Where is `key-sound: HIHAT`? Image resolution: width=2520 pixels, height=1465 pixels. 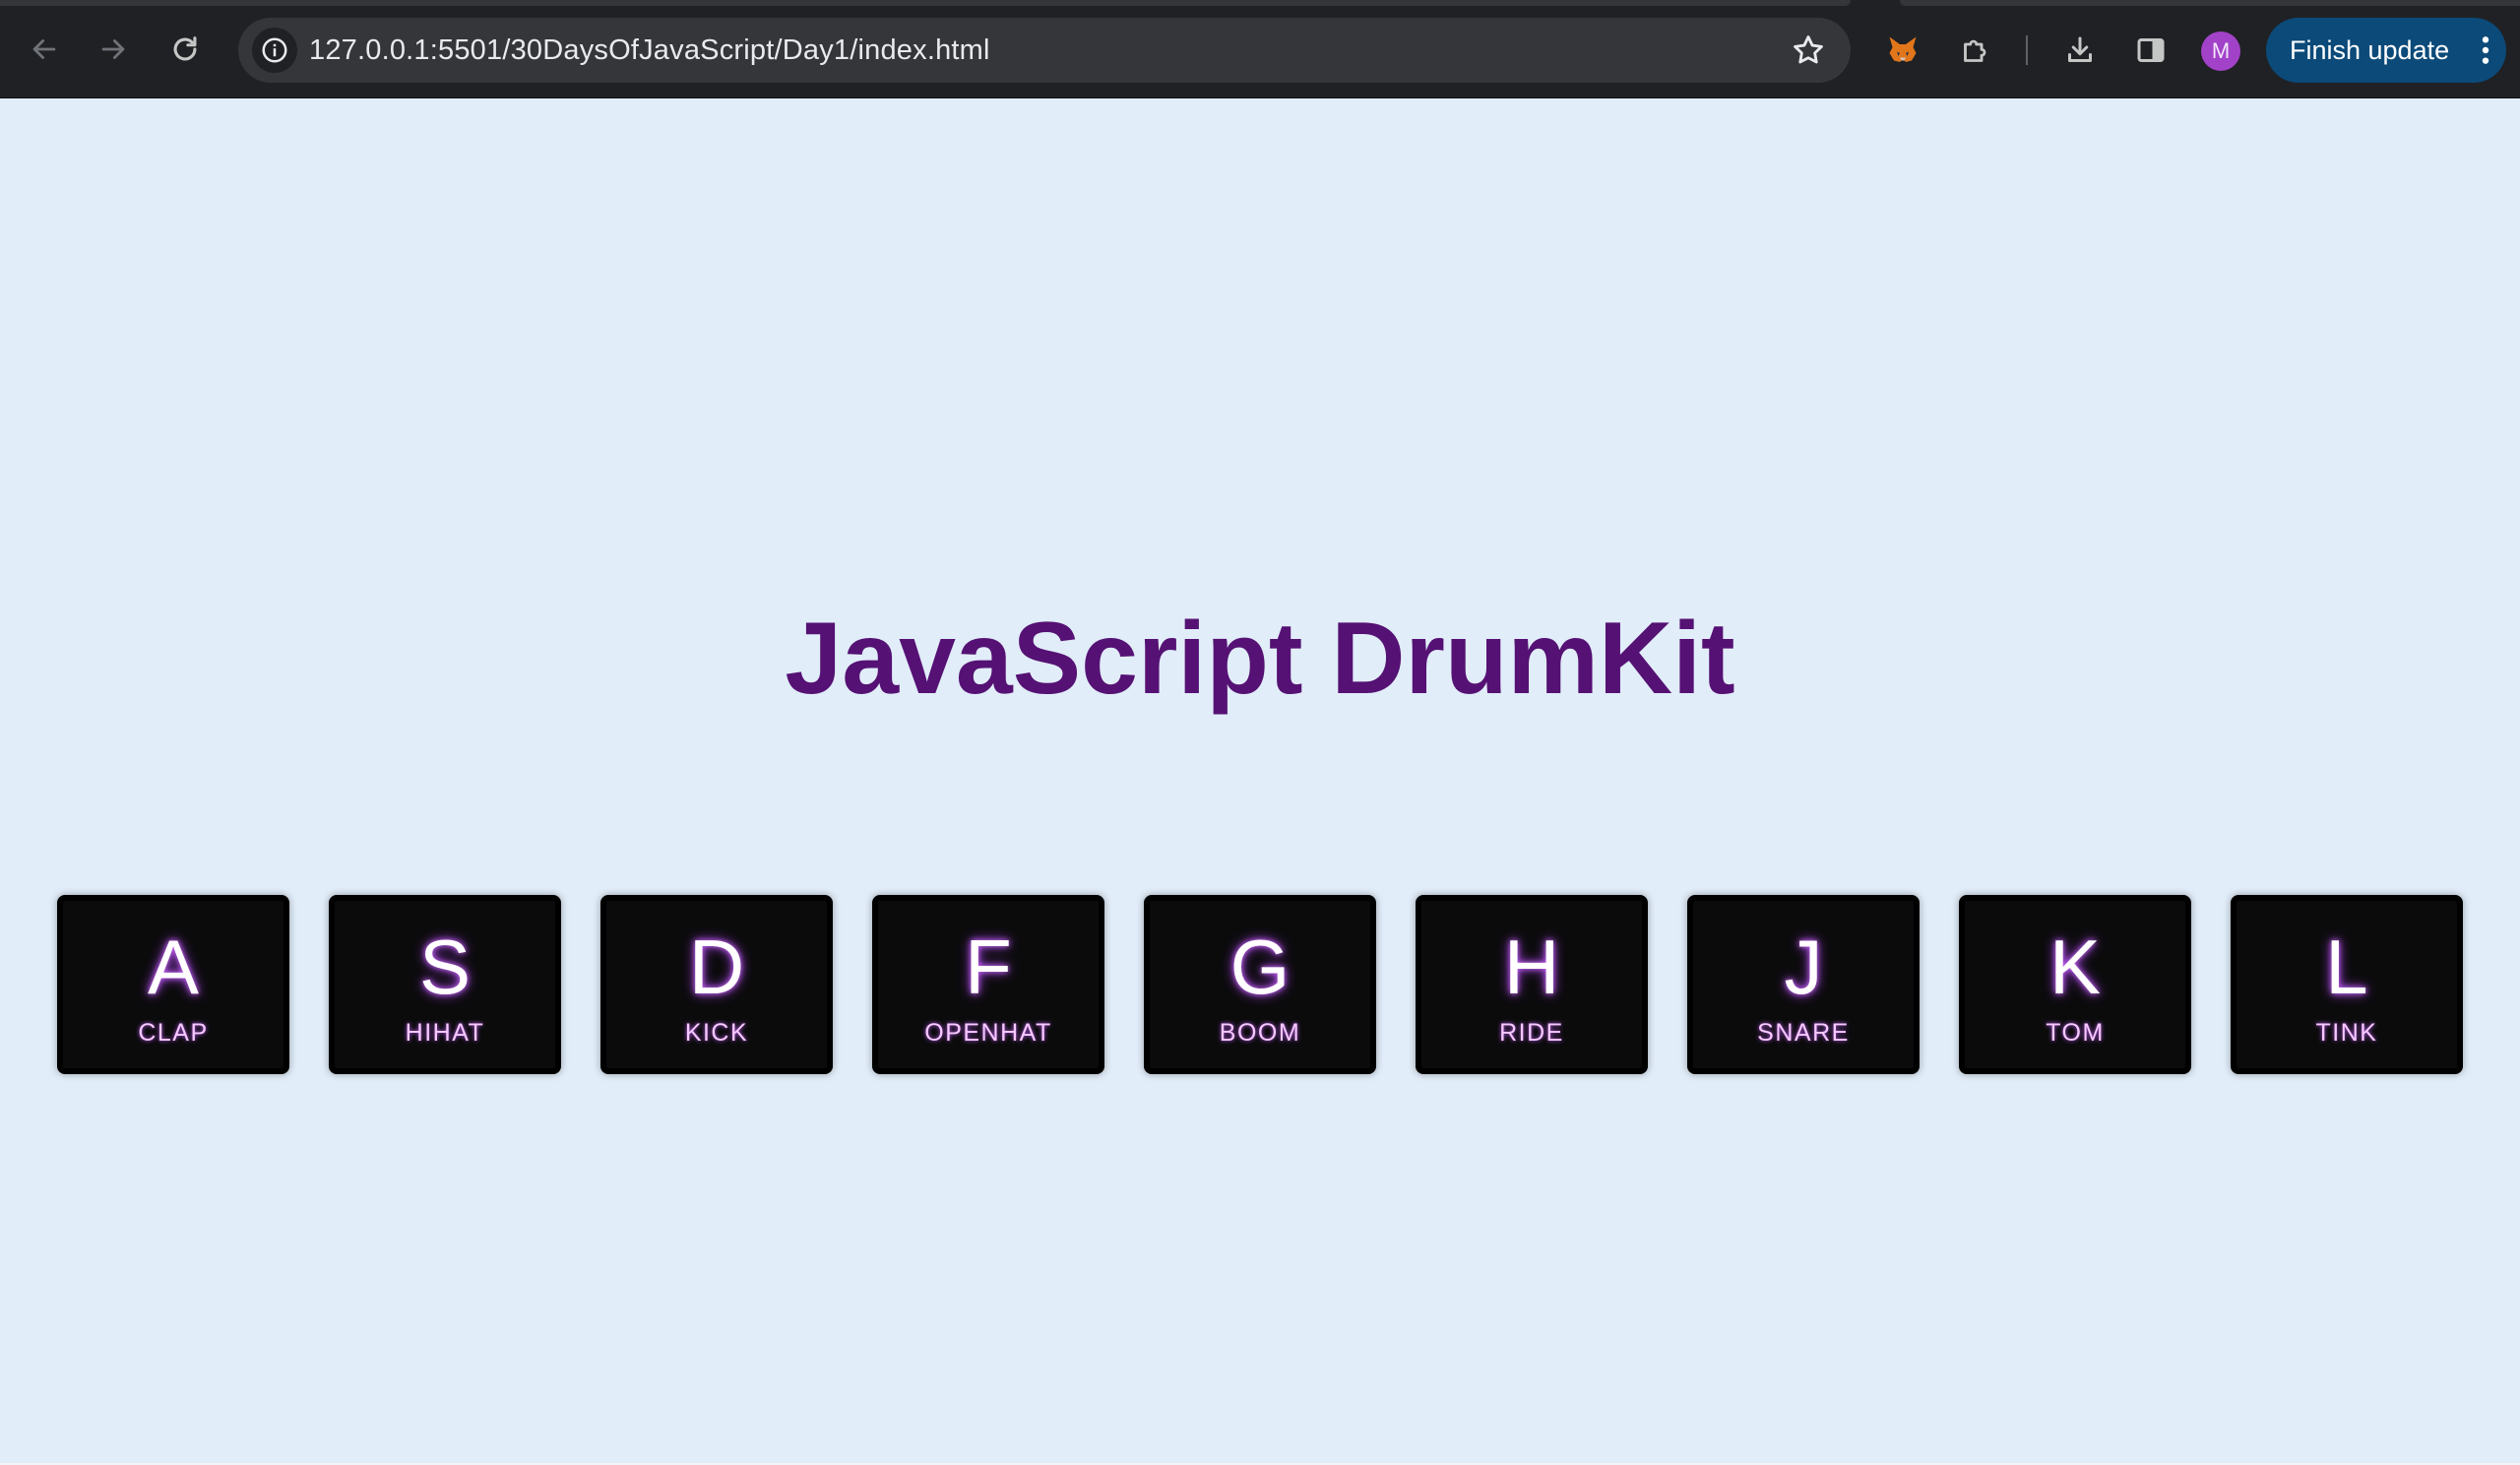 key-sound: HIHAT is located at coordinates (445, 1033).